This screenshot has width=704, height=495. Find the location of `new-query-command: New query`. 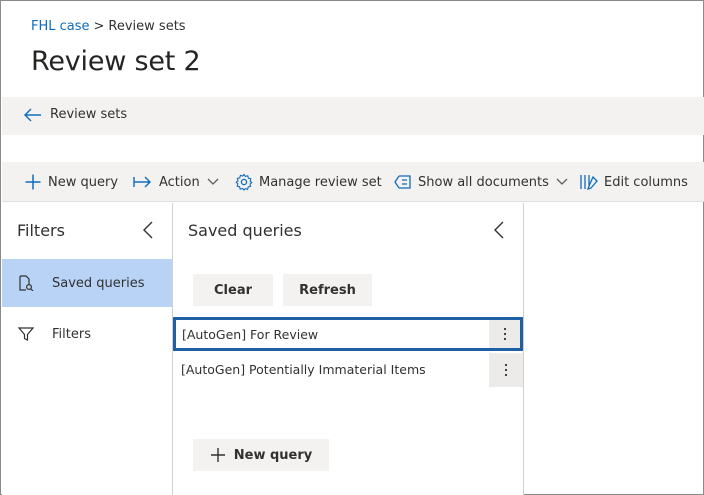

new-query-command: New query is located at coordinates (71, 182).